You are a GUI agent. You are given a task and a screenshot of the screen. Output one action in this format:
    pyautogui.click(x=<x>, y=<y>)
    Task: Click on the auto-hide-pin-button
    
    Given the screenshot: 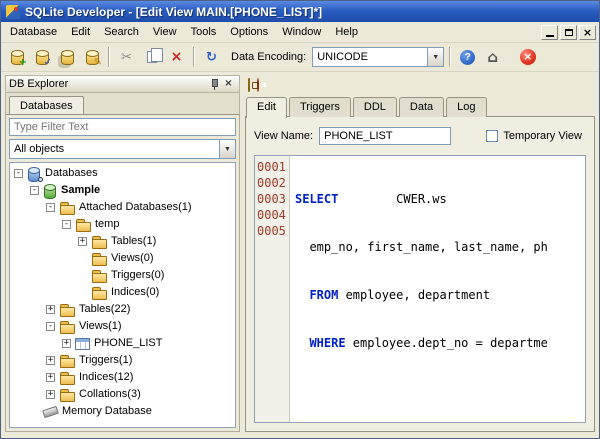 What is the action you would take?
    pyautogui.click(x=213, y=84)
    